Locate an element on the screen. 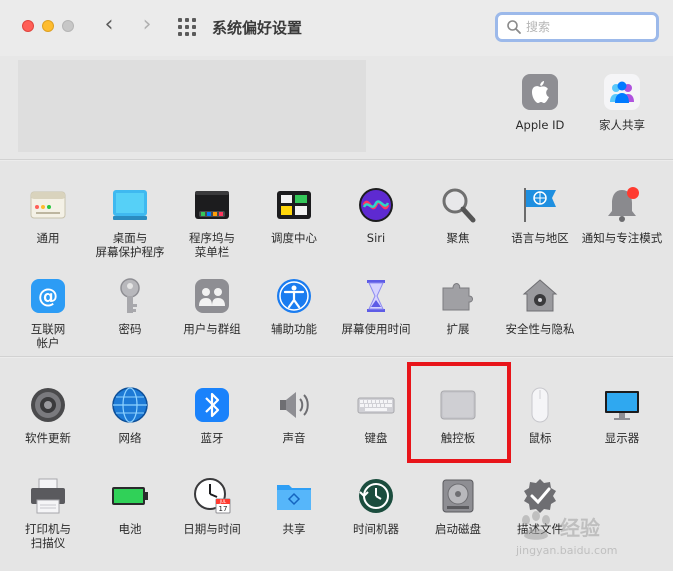 The image size is (673, 571). pane-family-sharing: 家人共享 is located at coordinates (622, 112).